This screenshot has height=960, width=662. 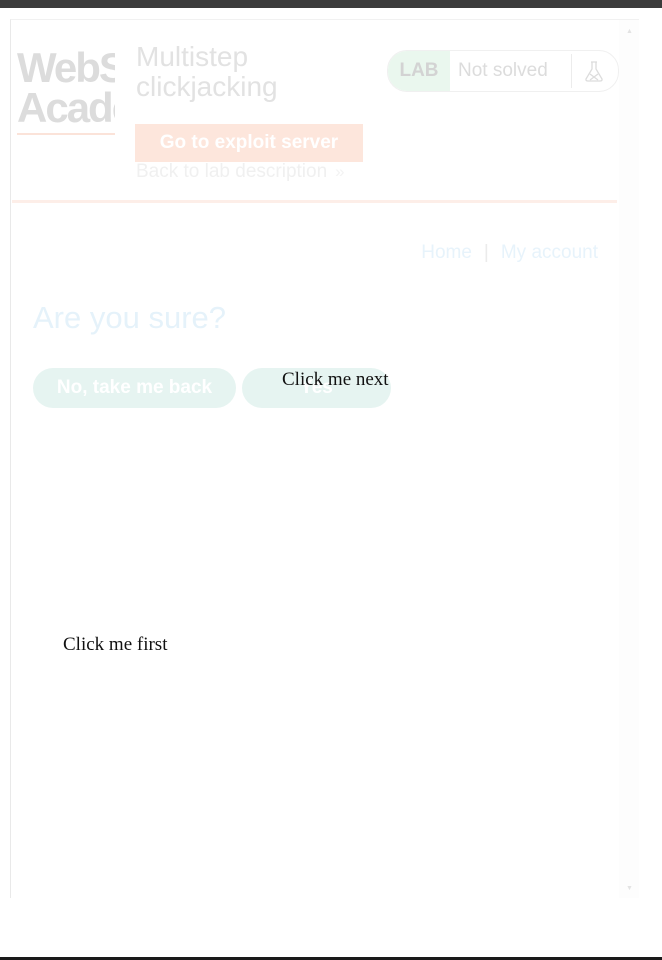 I want to click on nav-my-account-link: My account, so click(x=549, y=252).